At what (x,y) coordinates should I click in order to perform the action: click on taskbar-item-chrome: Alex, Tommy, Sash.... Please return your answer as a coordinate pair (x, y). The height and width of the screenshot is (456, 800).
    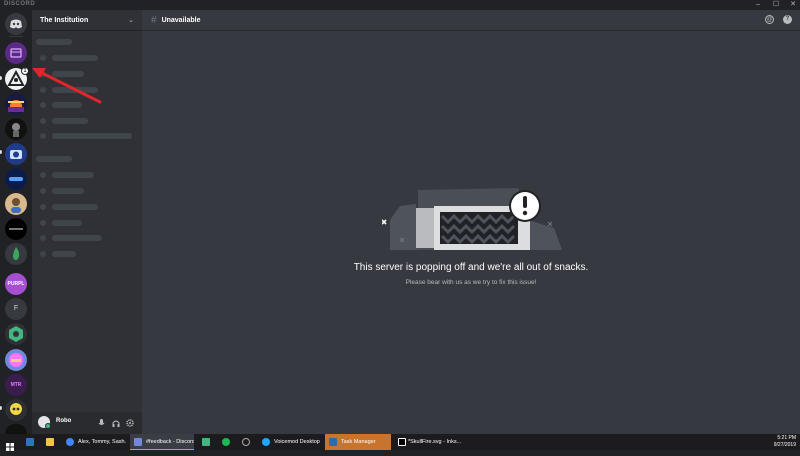
    Looking at the image, I should click on (94, 442).